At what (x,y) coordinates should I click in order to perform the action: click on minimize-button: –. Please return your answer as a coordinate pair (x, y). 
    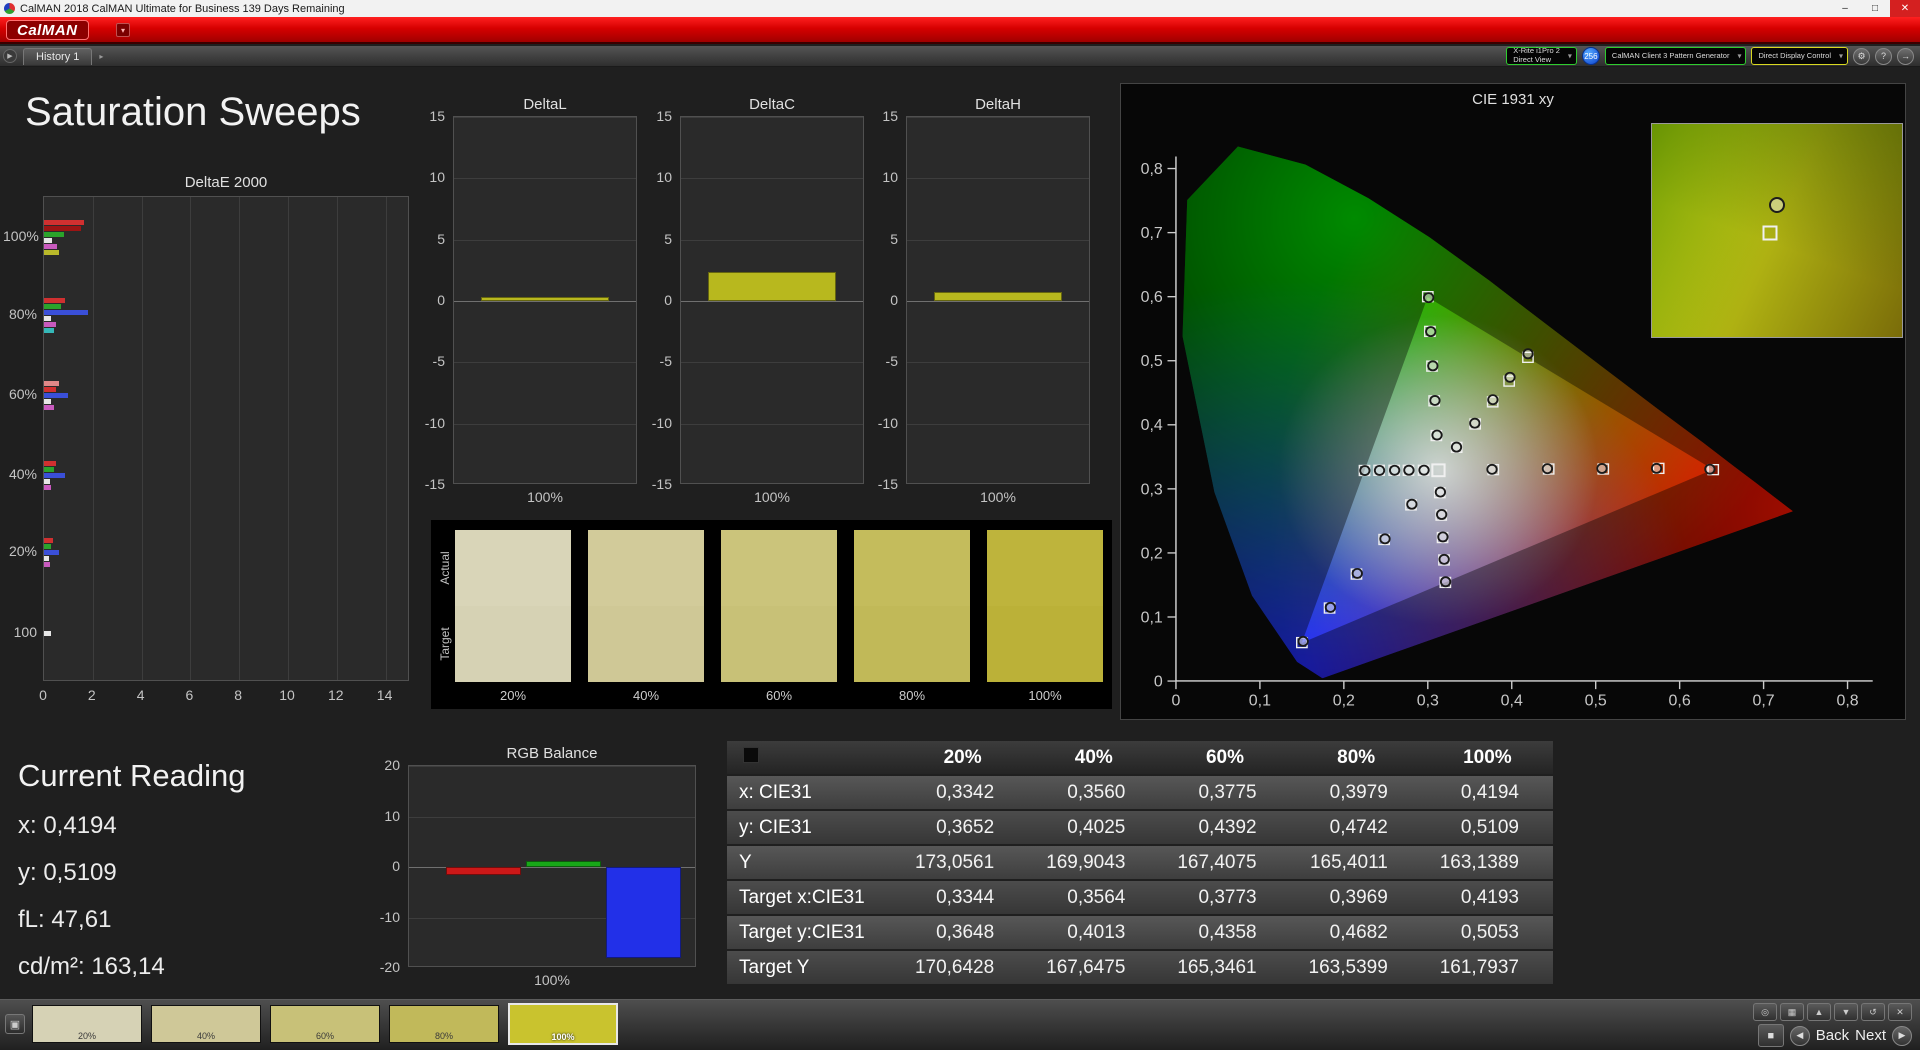
    Looking at the image, I should click on (1845, 8).